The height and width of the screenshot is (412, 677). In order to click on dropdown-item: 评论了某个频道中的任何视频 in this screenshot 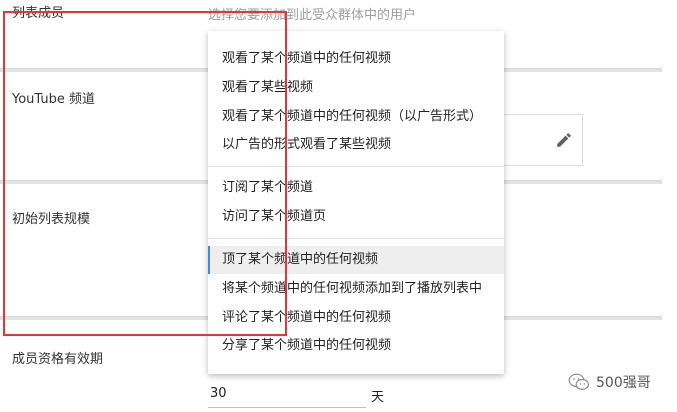, I will do `click(356, 318)`.